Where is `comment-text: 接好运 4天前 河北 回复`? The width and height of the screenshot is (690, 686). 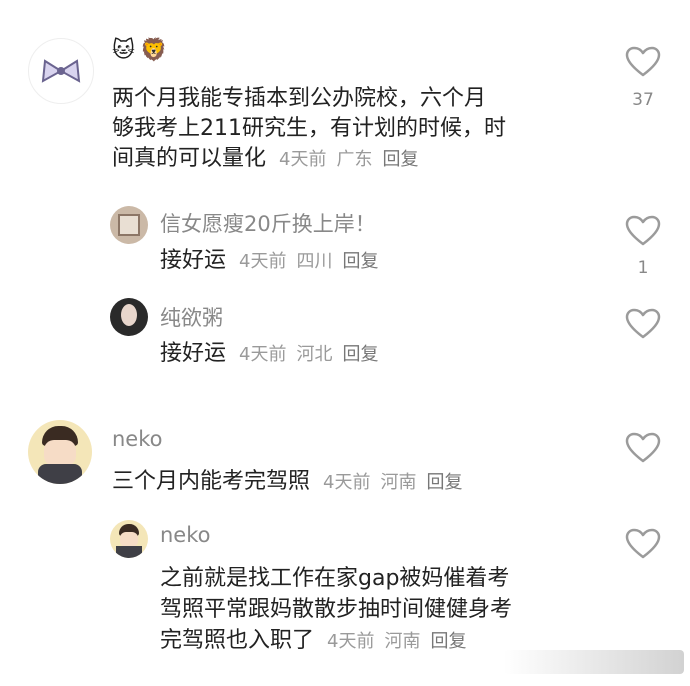
comment-text: 接好运 4天前 河北 回复 is located at coordinates (380, 354).